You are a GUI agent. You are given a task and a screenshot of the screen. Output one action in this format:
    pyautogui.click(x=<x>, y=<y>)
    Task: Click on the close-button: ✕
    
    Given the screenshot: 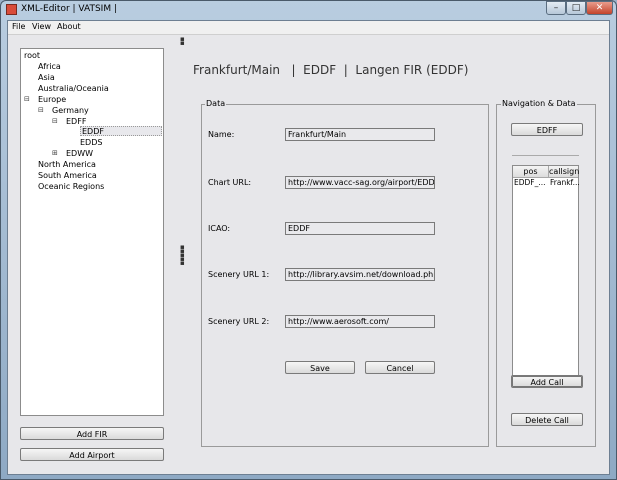 What is the action you would take?
    pyautogui.click(x=599, y=8)
    